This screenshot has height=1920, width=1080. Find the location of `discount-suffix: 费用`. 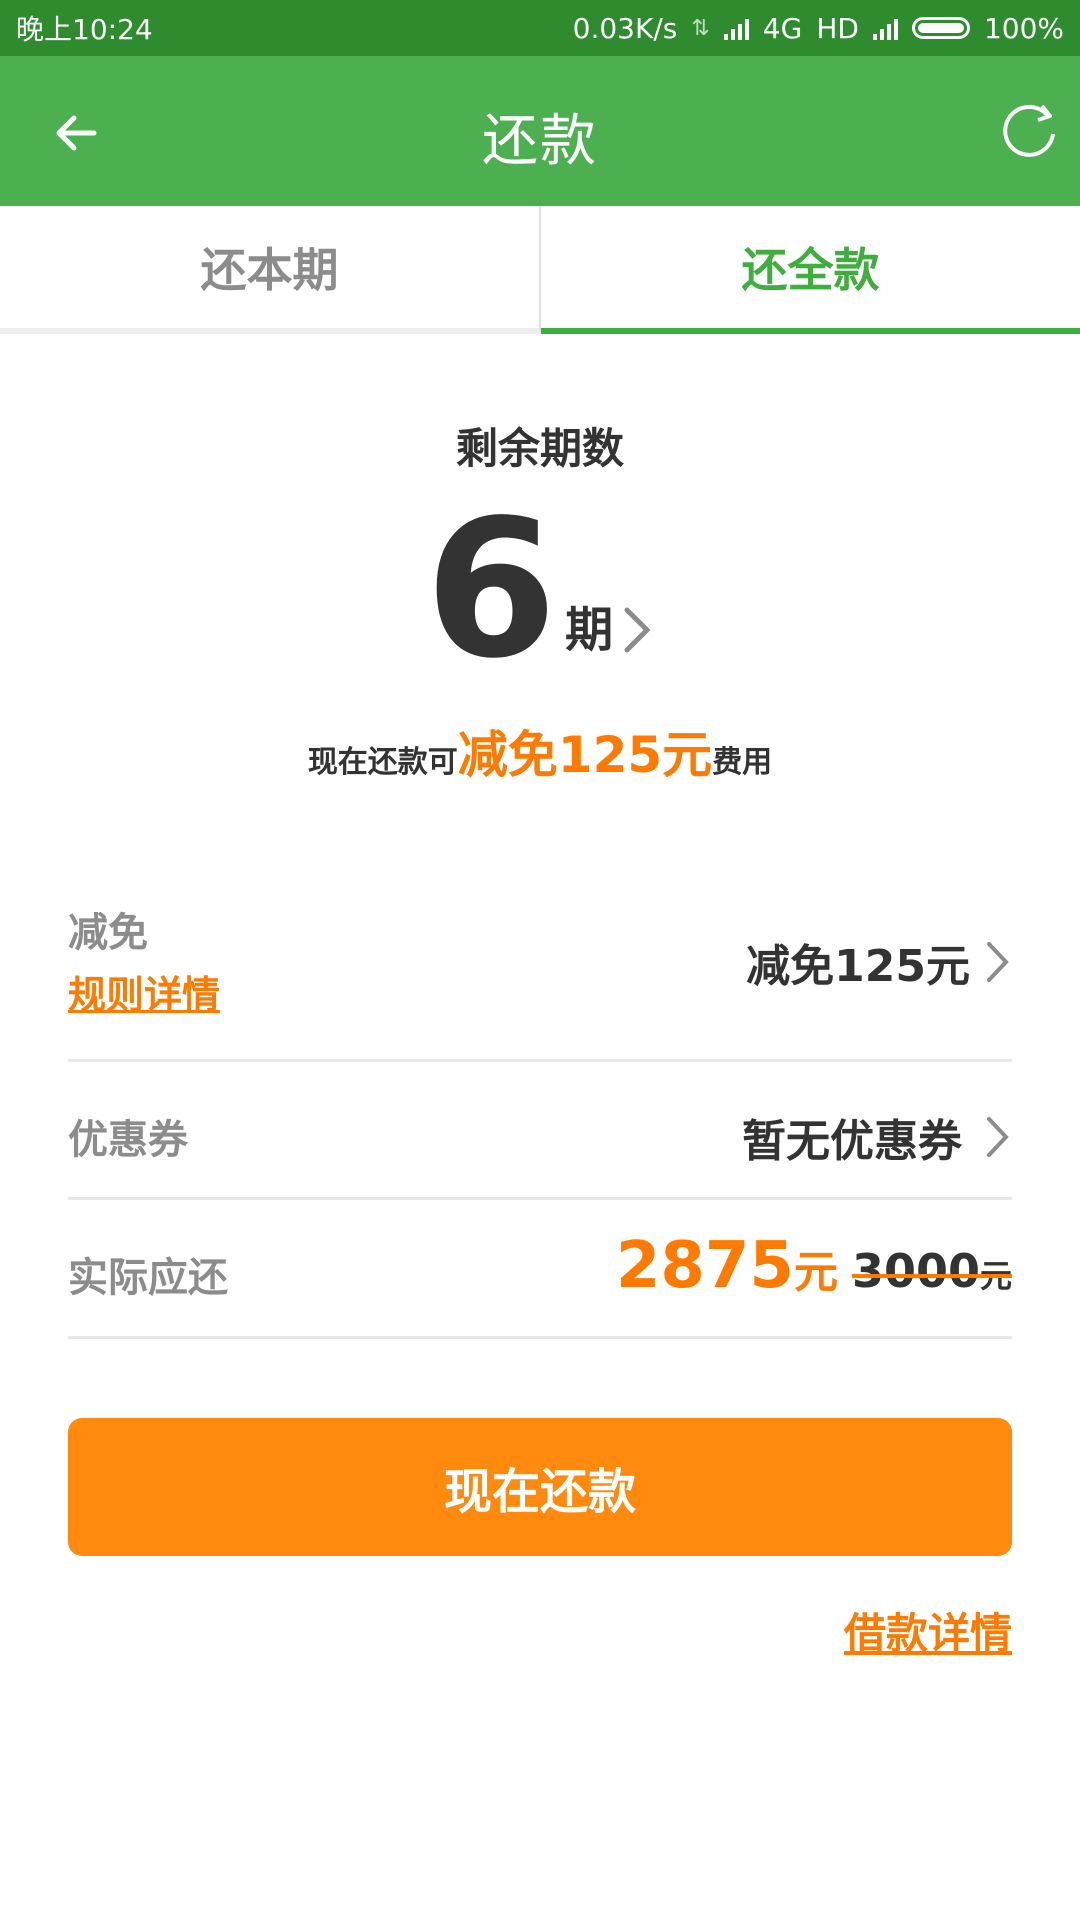

discount-suffix: 费用 is located at coordinates (742, 762).